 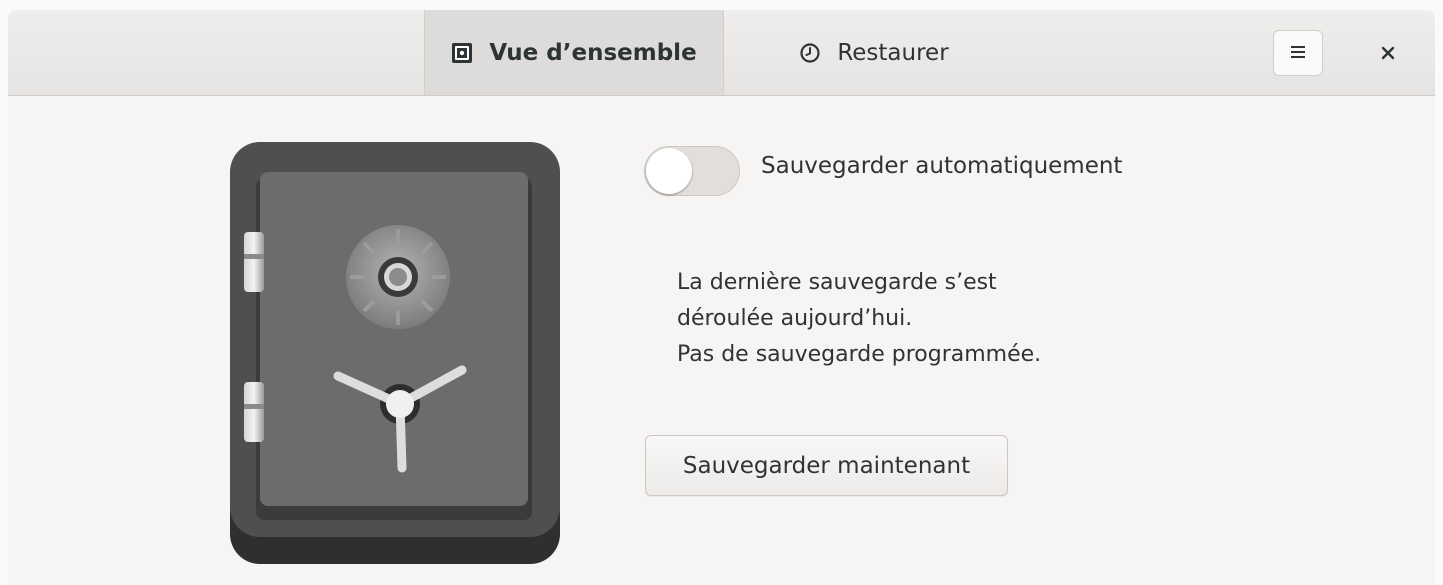 What do you see at coordinates (942, 166) in the screenshot?
I see `auto-backup-label: Sauvegarder automatiquement` at bounding box center [942, 166].